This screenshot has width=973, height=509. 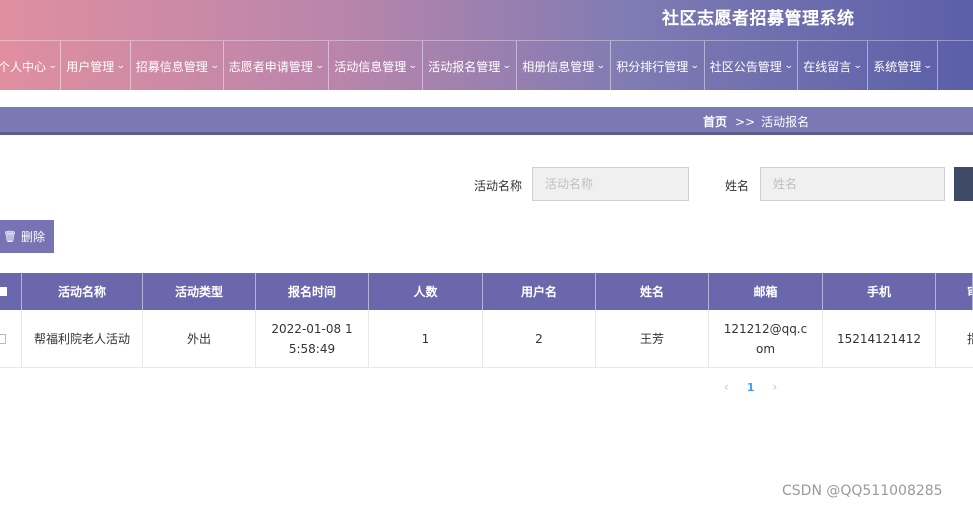 I want to click on name-input, so click(x=852, y=184).